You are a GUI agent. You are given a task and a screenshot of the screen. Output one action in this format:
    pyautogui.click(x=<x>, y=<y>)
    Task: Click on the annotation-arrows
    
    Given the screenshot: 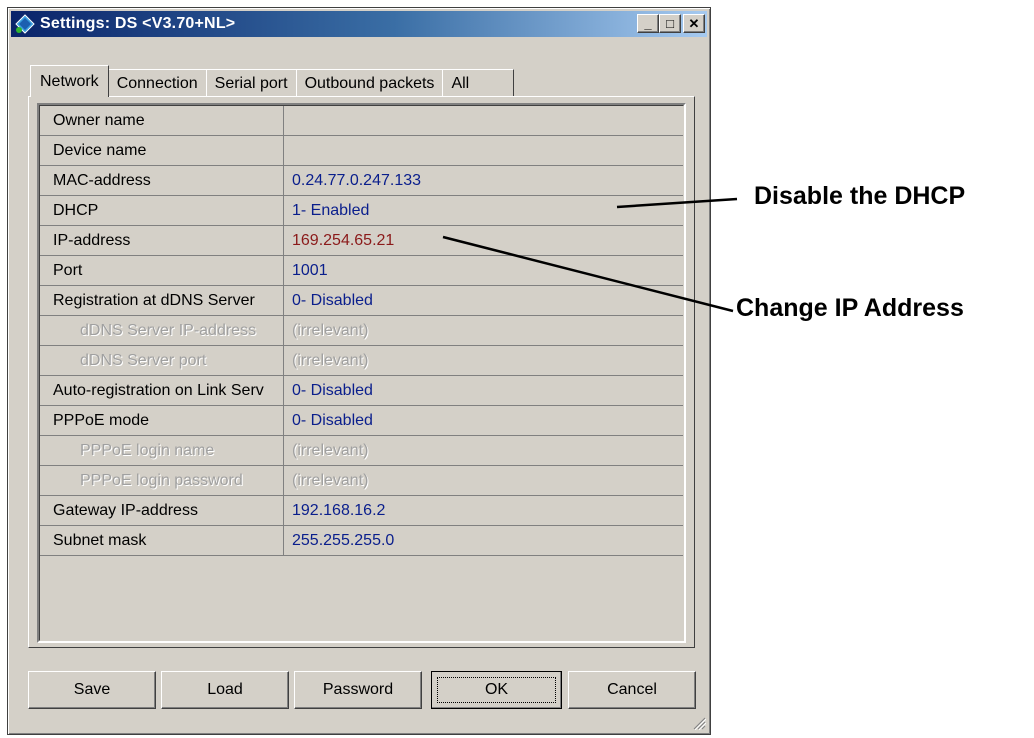 What is the action you would take?
    pyautogui.click(x=590, y=255)
    